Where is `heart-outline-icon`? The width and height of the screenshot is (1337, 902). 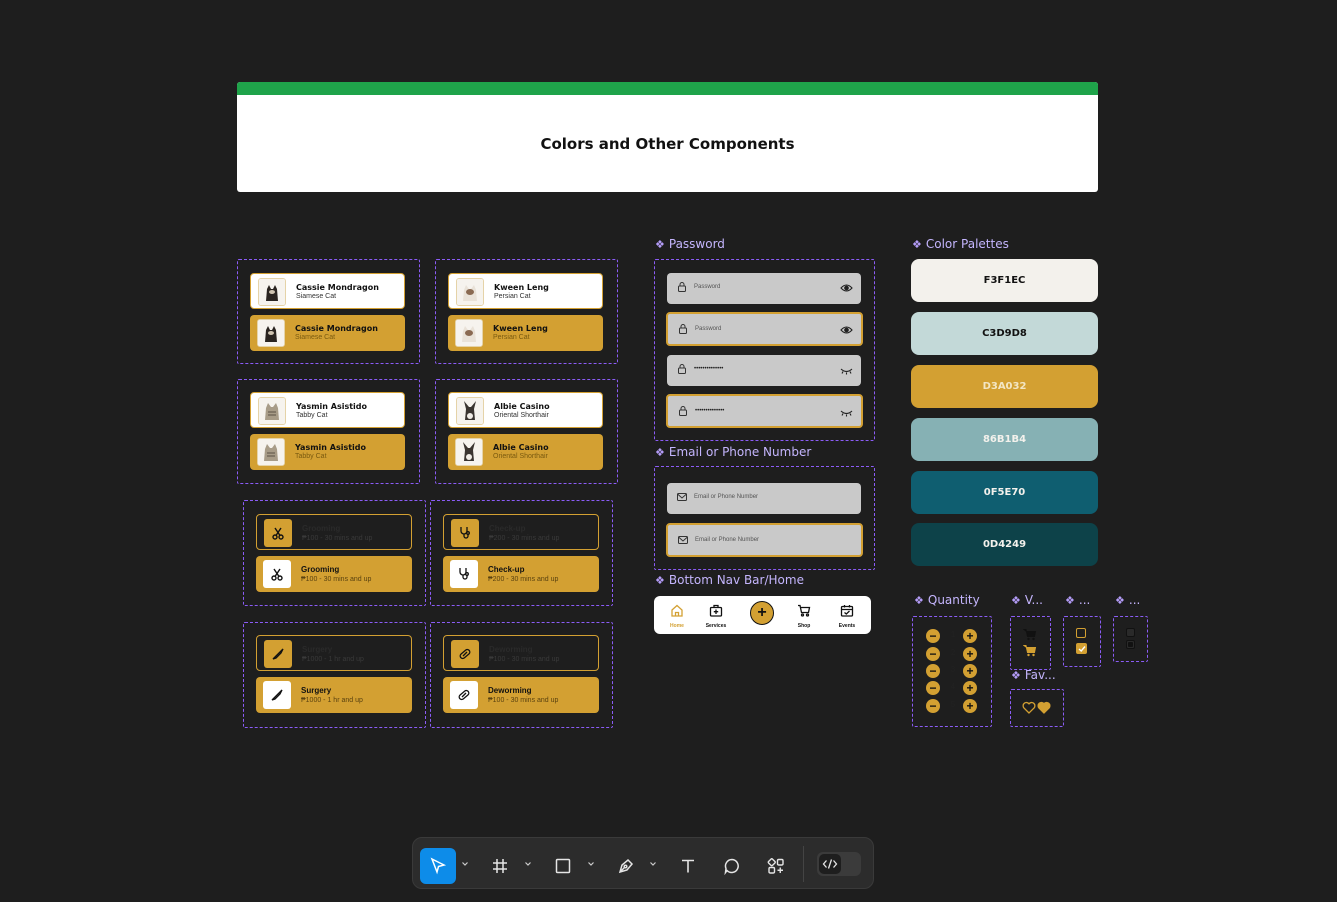 heart-outline-icon is located at coordinates (1029, 707).